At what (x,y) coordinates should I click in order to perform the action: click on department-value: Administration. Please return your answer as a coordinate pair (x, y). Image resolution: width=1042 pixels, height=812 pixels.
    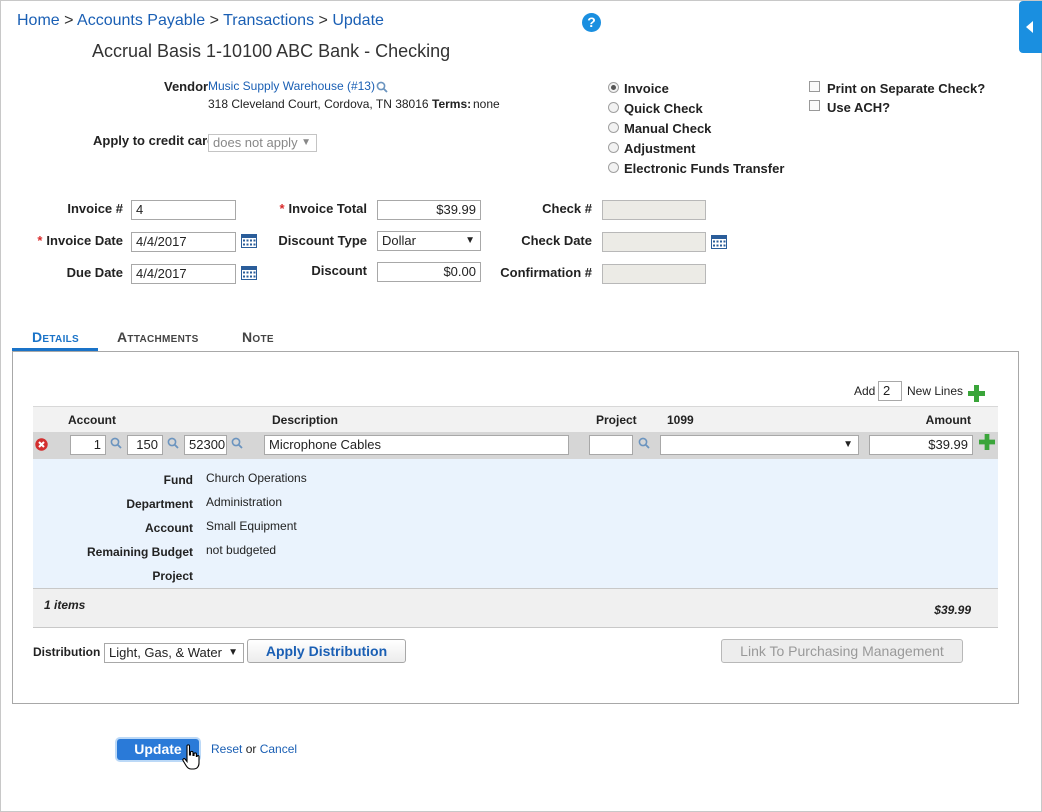
    Looking at the image, I should click on (244, 502).